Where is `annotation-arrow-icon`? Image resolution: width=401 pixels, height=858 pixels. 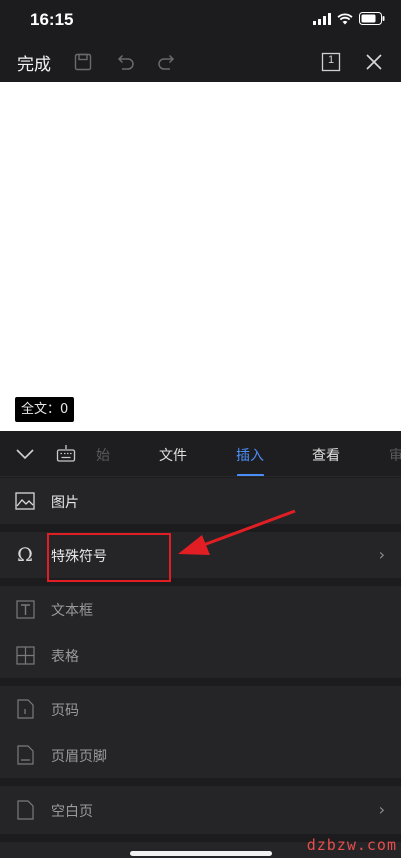
annotation-arrow-icon is located at coordinates (237, 532).